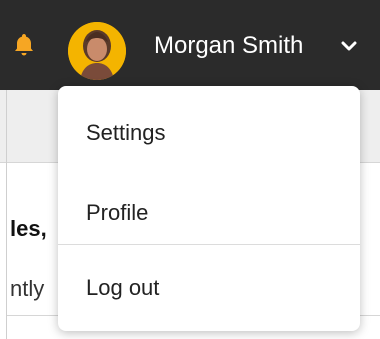  I want to click on chevron-down-icon, so click(349, 46).